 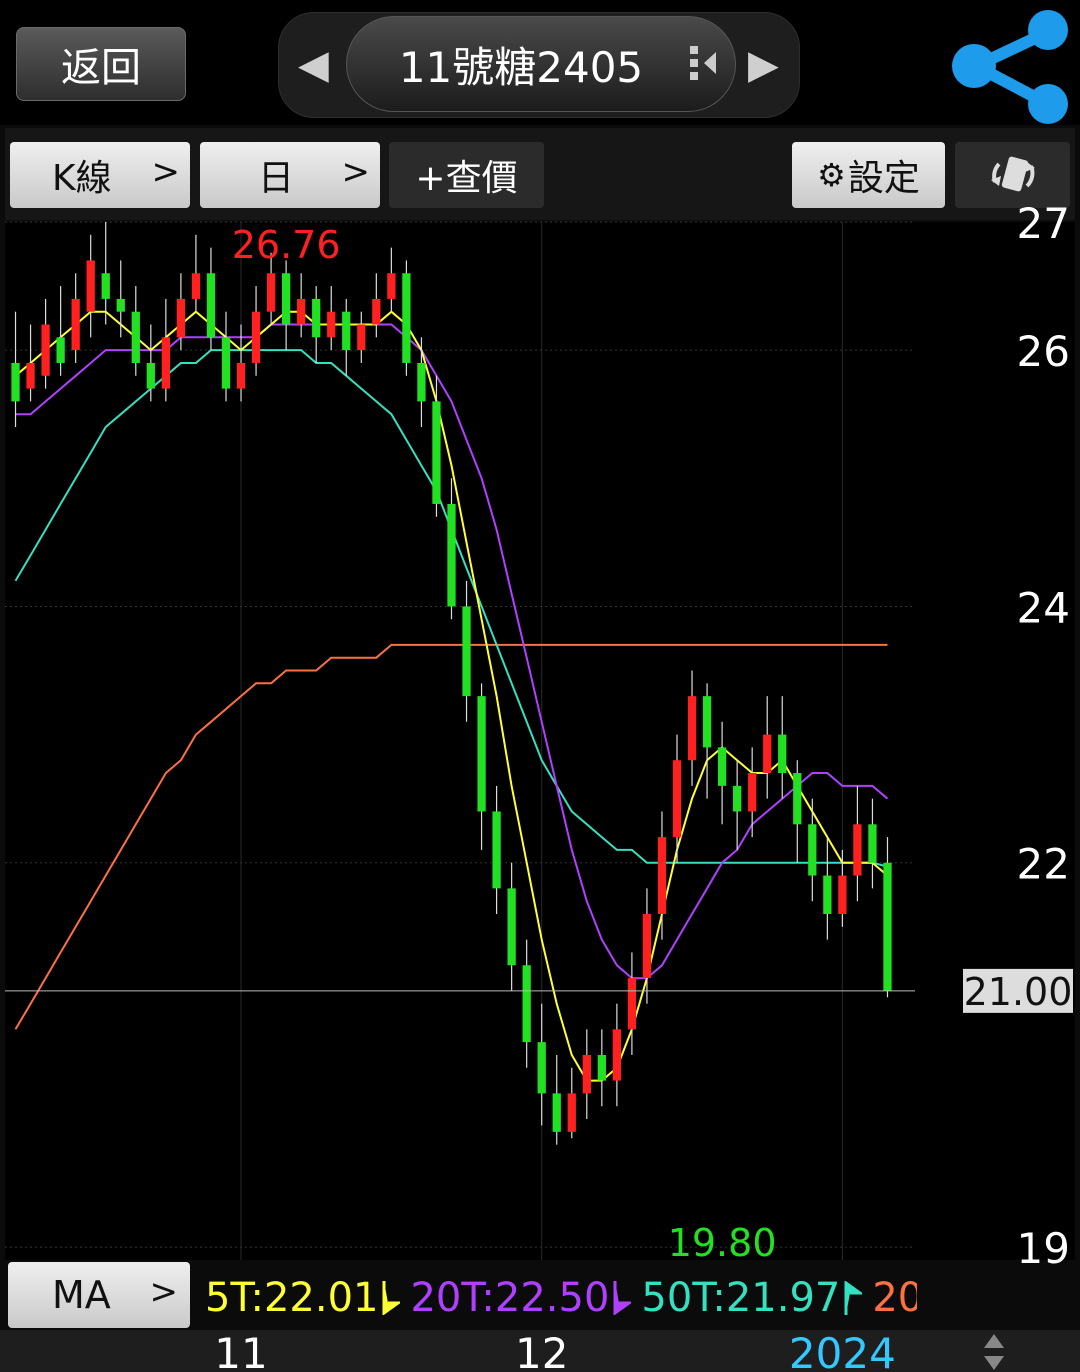 What do you see at coordinates (510, 1298) in the screenshot?
I see `ma-value-text: 20T:22.50` at bounding box center [510, 1298].